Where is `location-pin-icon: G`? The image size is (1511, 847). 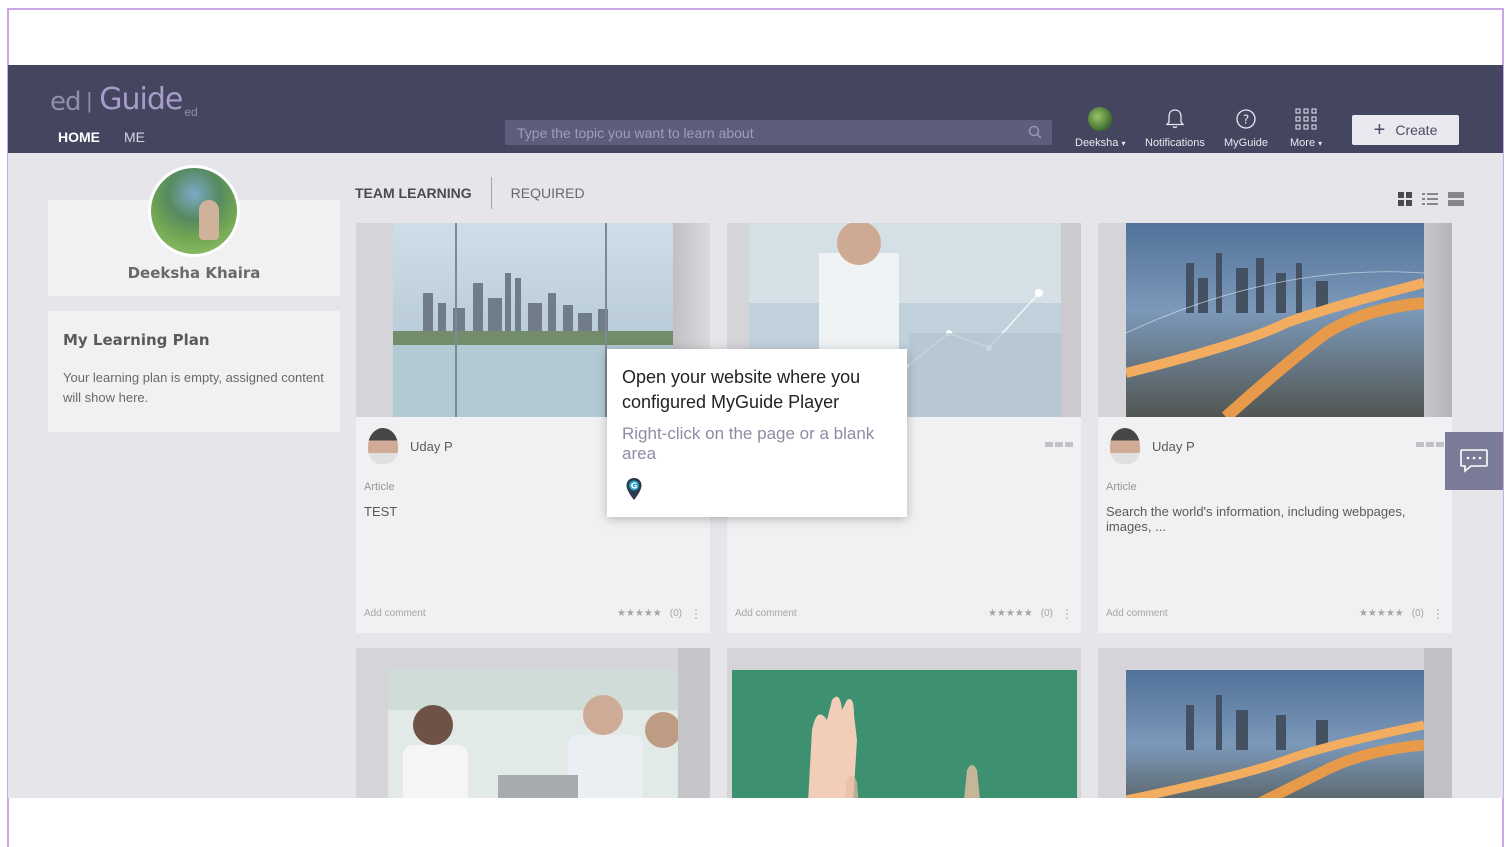
location-pin-icon: G is located at coordinates (634, 489).